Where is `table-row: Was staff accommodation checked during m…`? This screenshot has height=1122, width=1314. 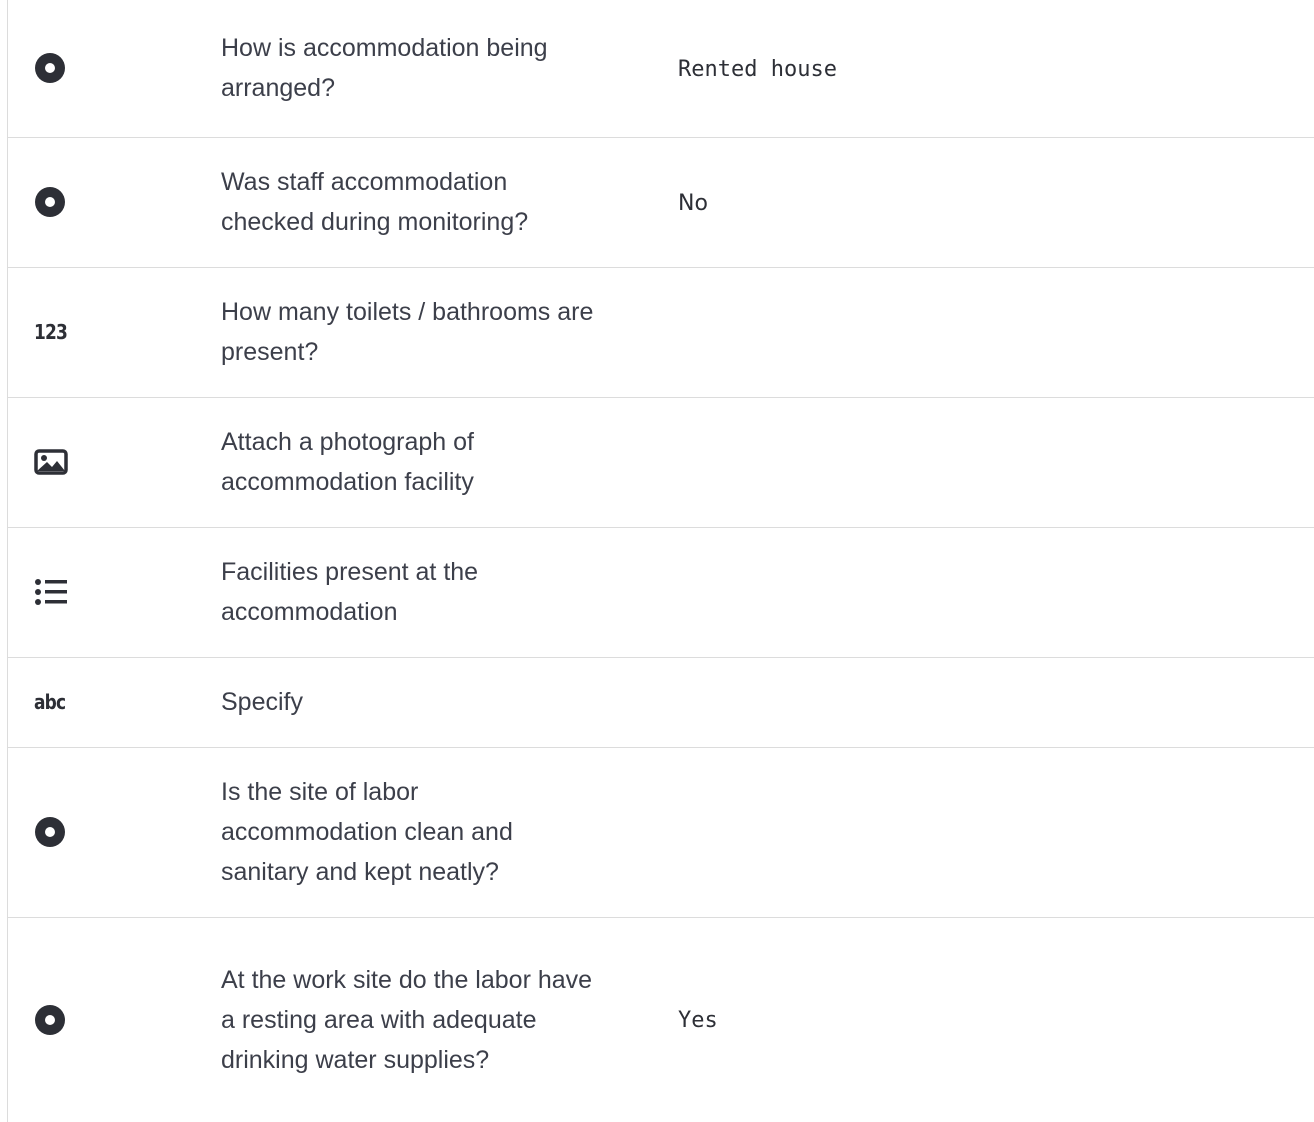 table-row: Was staff accommodation checked during m… is located at coordinates (661, 202).